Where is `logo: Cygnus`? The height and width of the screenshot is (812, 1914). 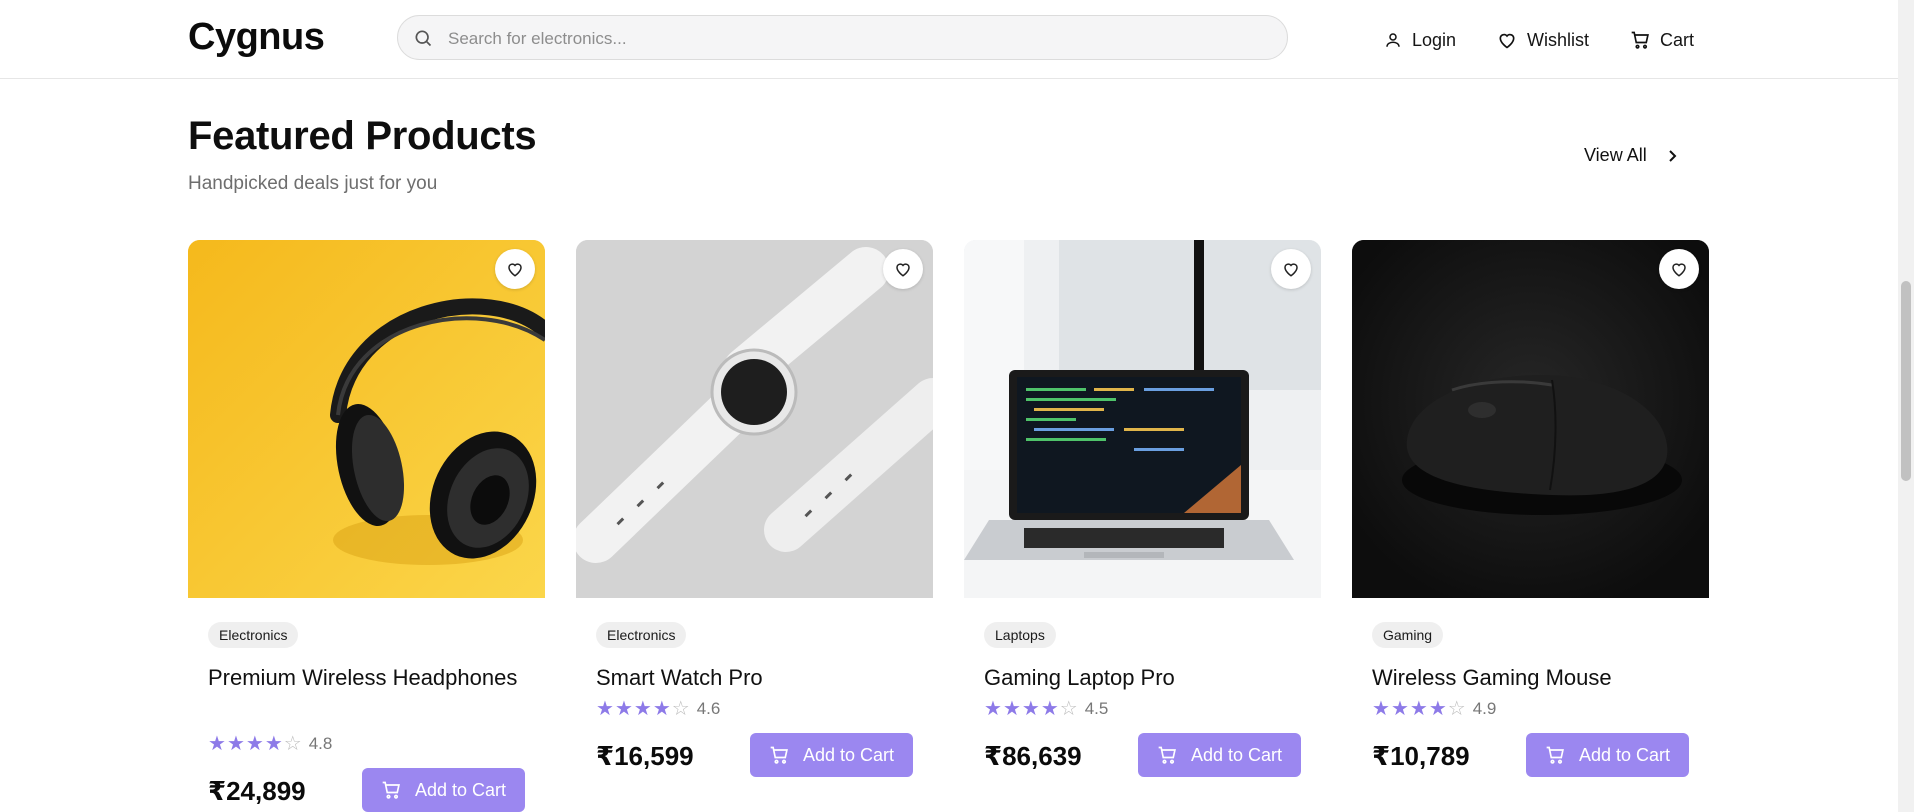
logo: Cygnus is located at coordinates (256, 37).